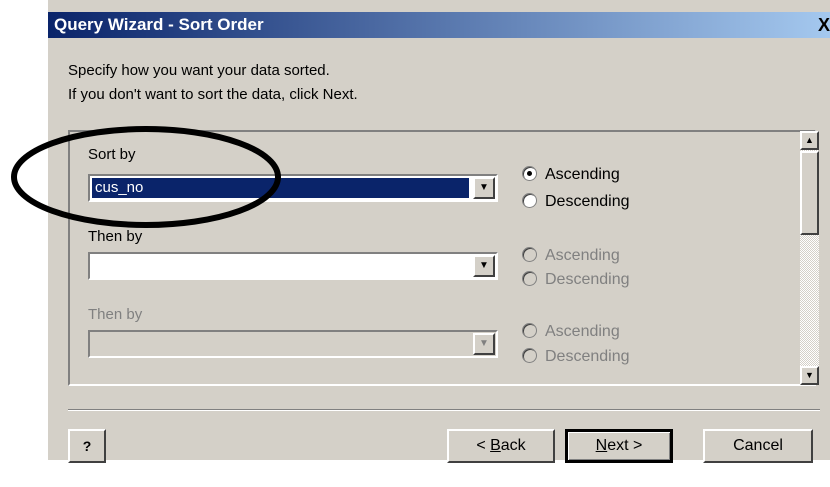  I want to click on then-by-1-ascending-radio: Ascending, so click(571, 256).